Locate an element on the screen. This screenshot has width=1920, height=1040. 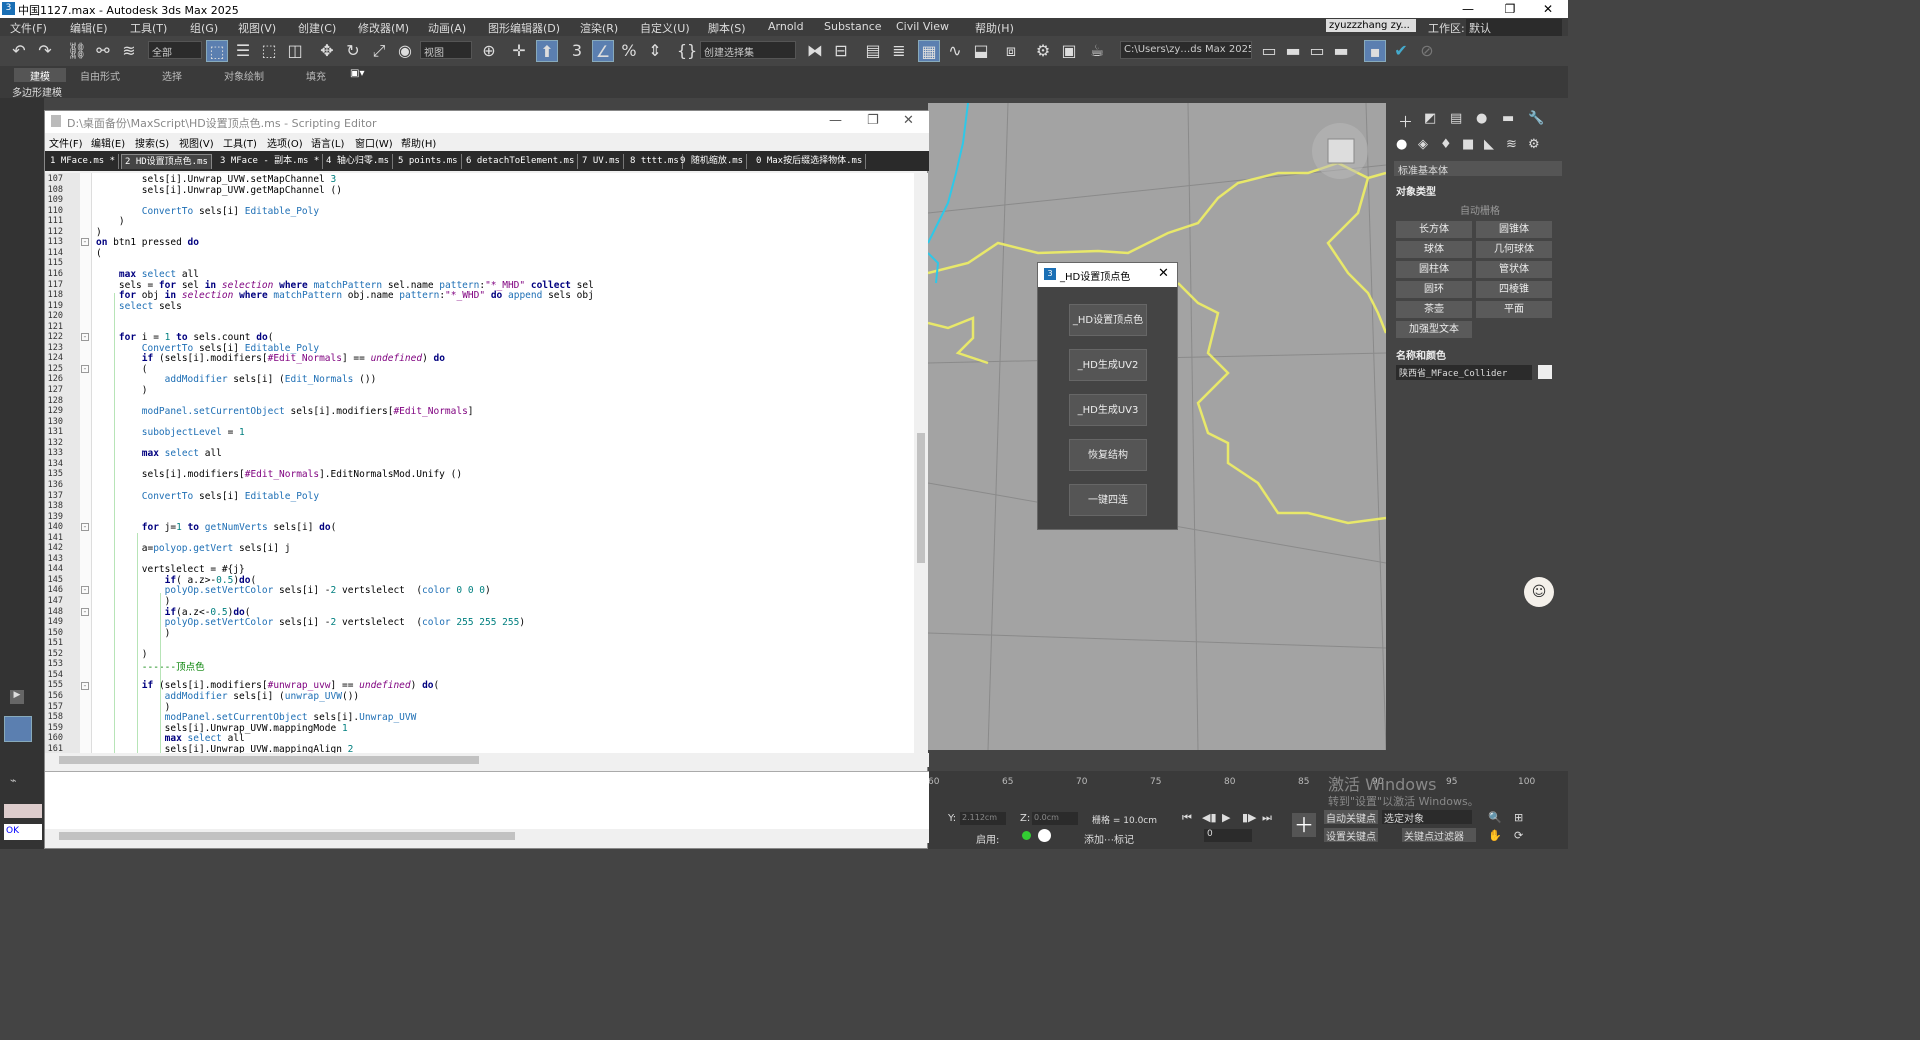
geometry-icon: ● is located at coordinates (1401, 144).